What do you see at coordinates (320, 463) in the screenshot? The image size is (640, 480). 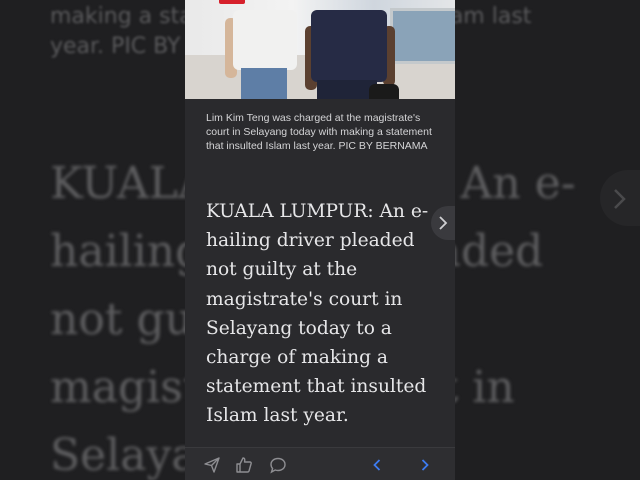 I see `bottom-toolbar` at bounding box center [320, 463].